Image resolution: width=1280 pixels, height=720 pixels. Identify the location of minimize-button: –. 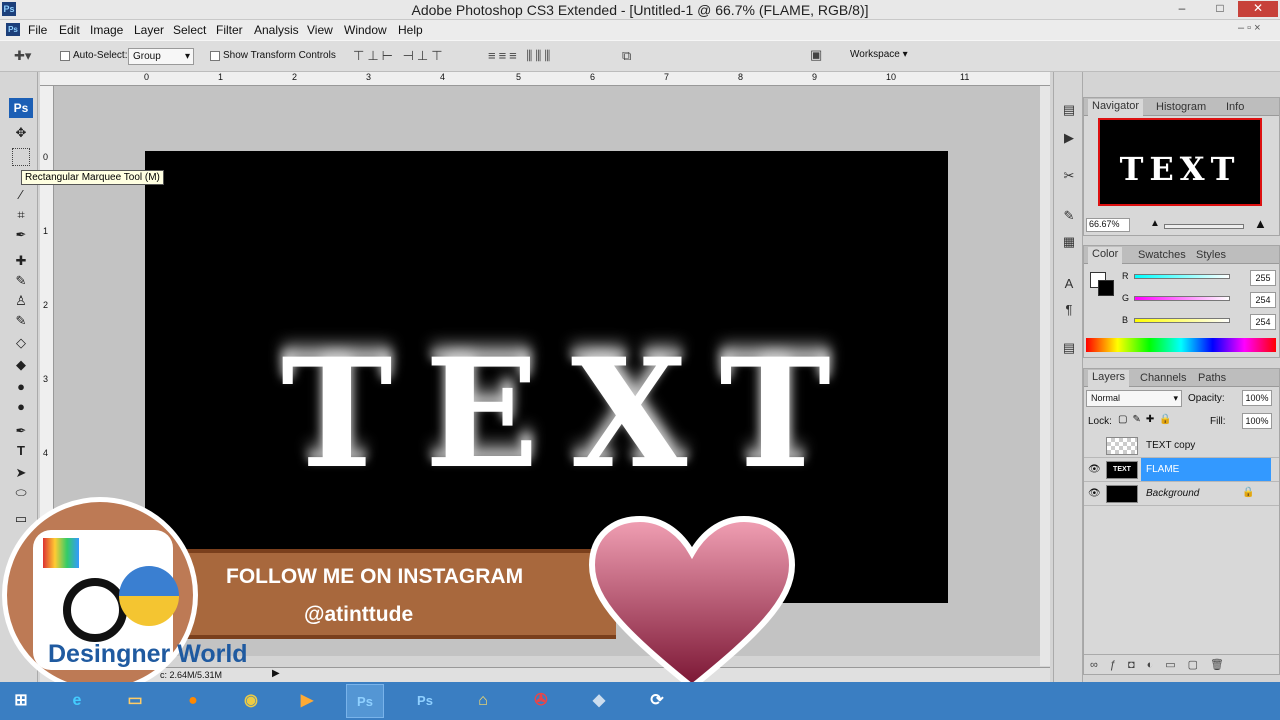
(1182, 9).